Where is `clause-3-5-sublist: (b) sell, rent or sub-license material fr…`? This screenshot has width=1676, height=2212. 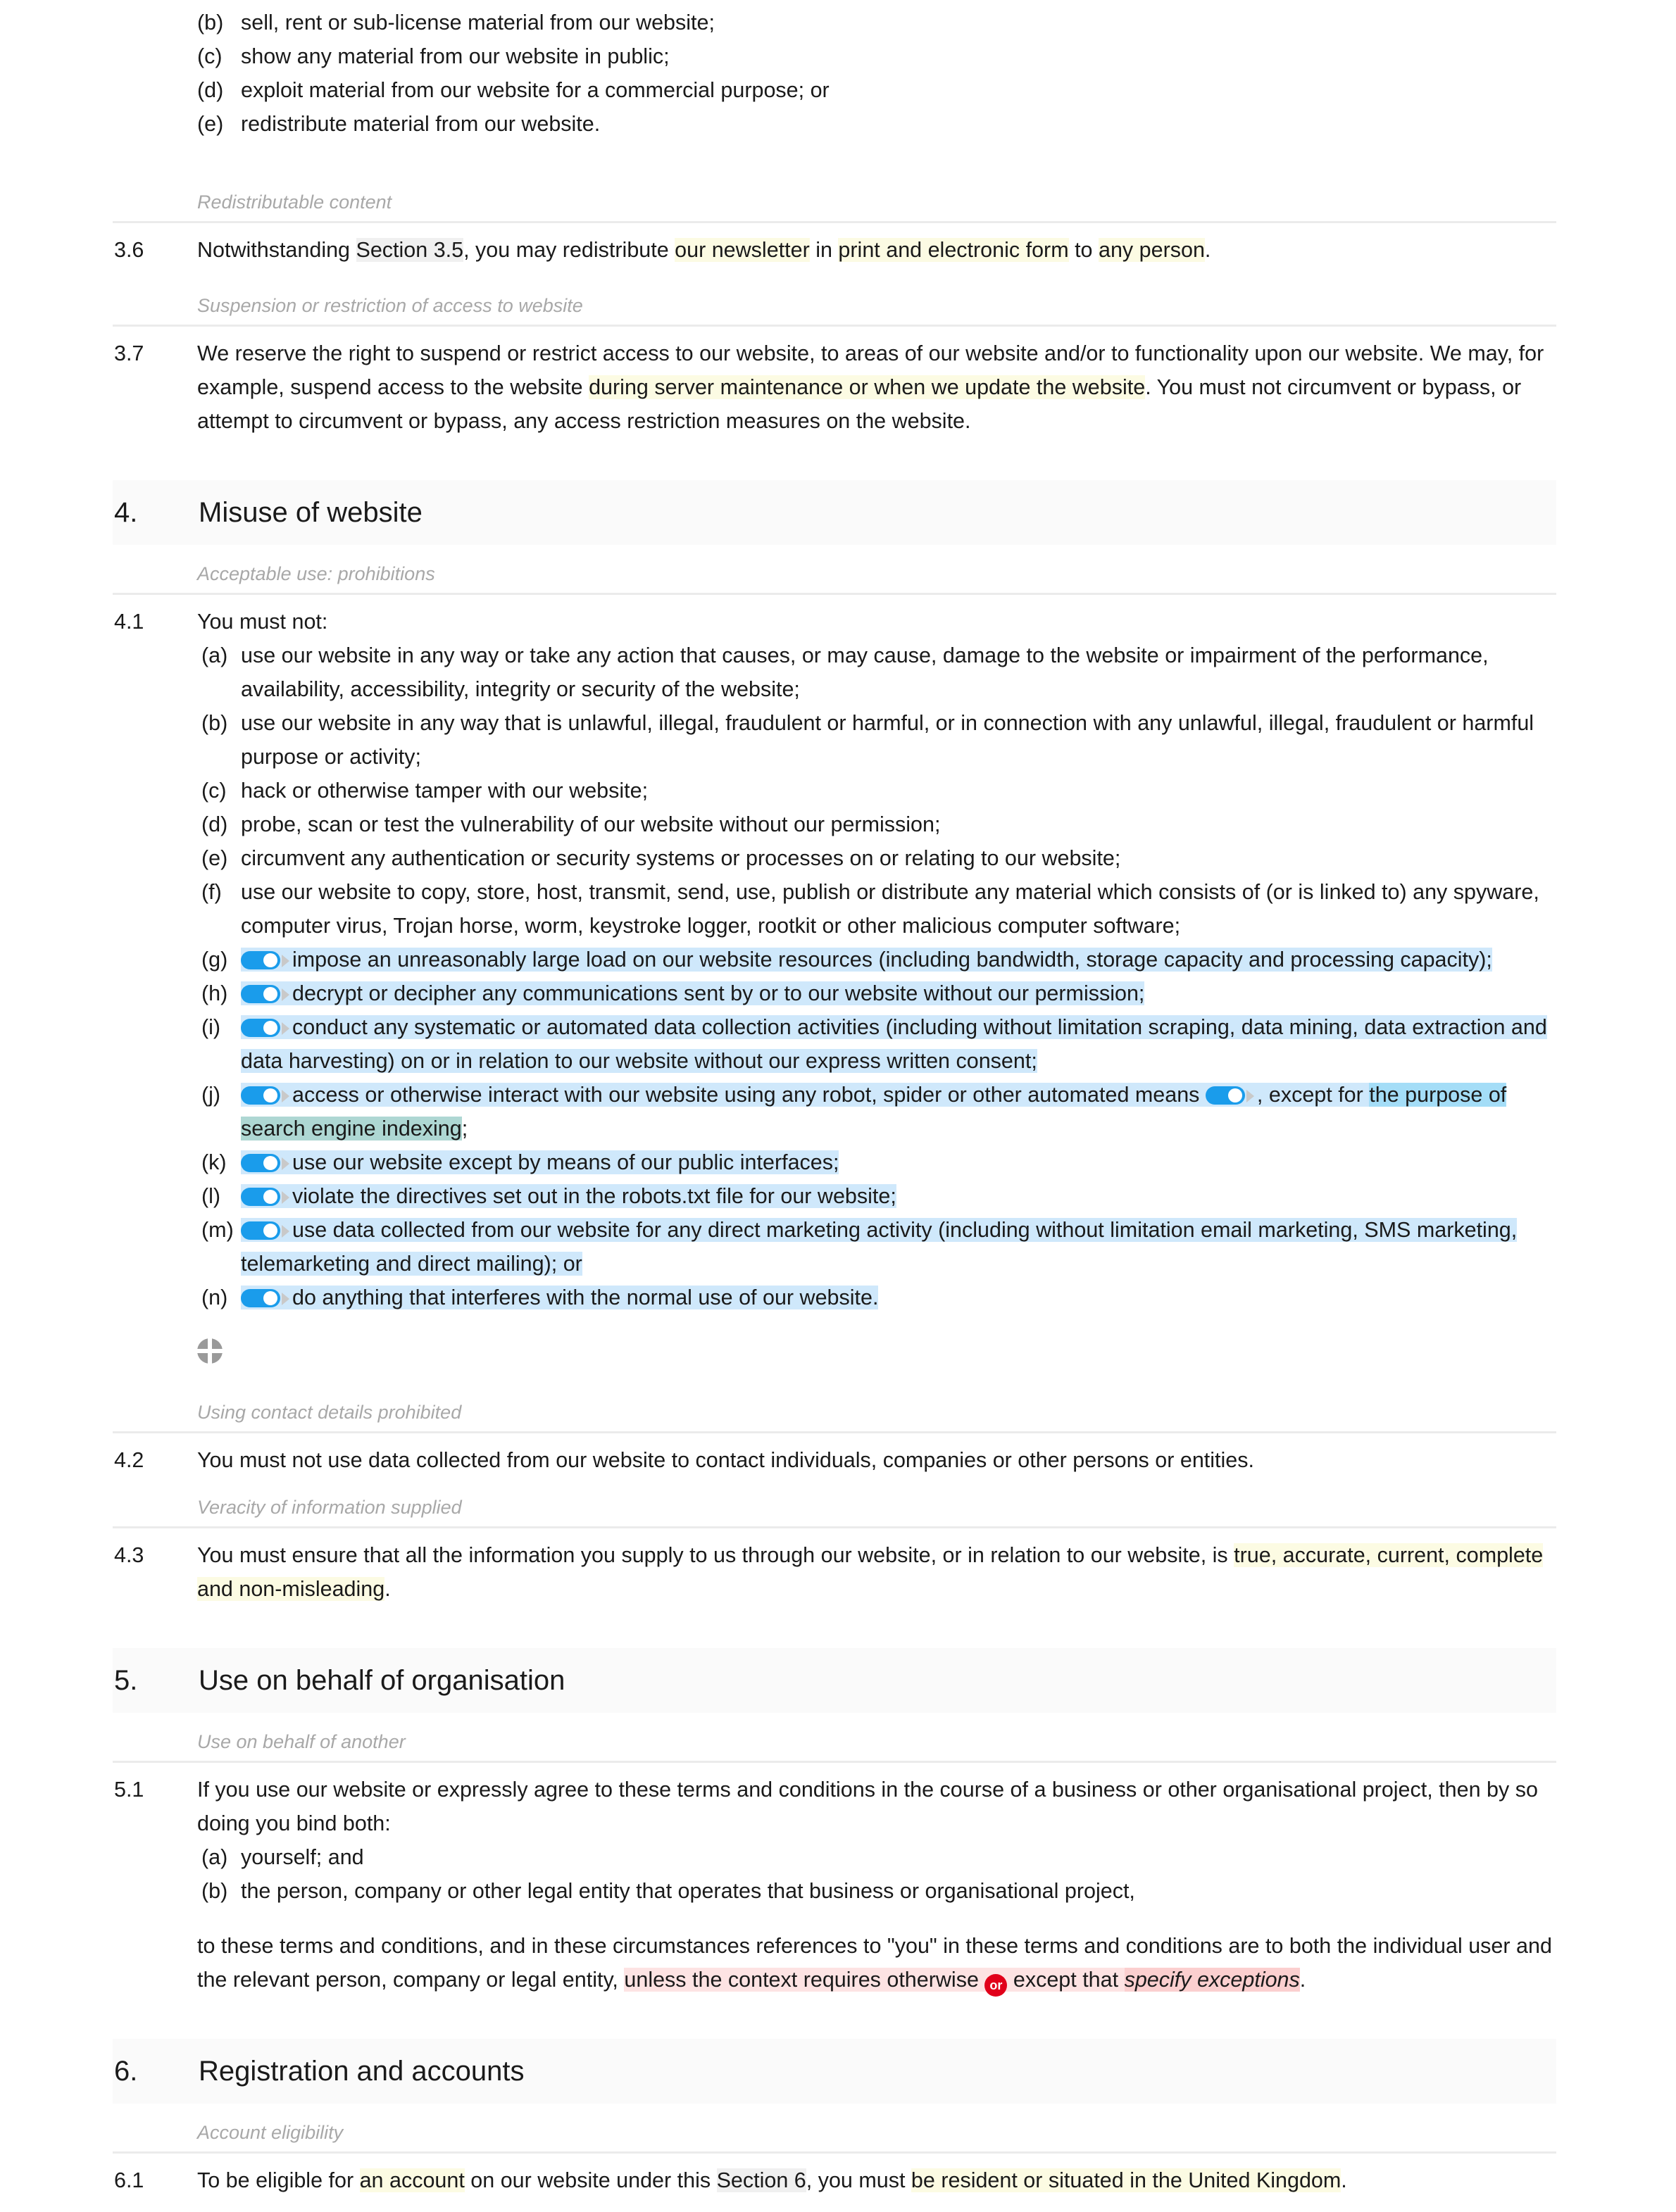 clause-3-5-sublist: (b) sell, rent or sub-license material fr… is located at coordinates (877, 70).